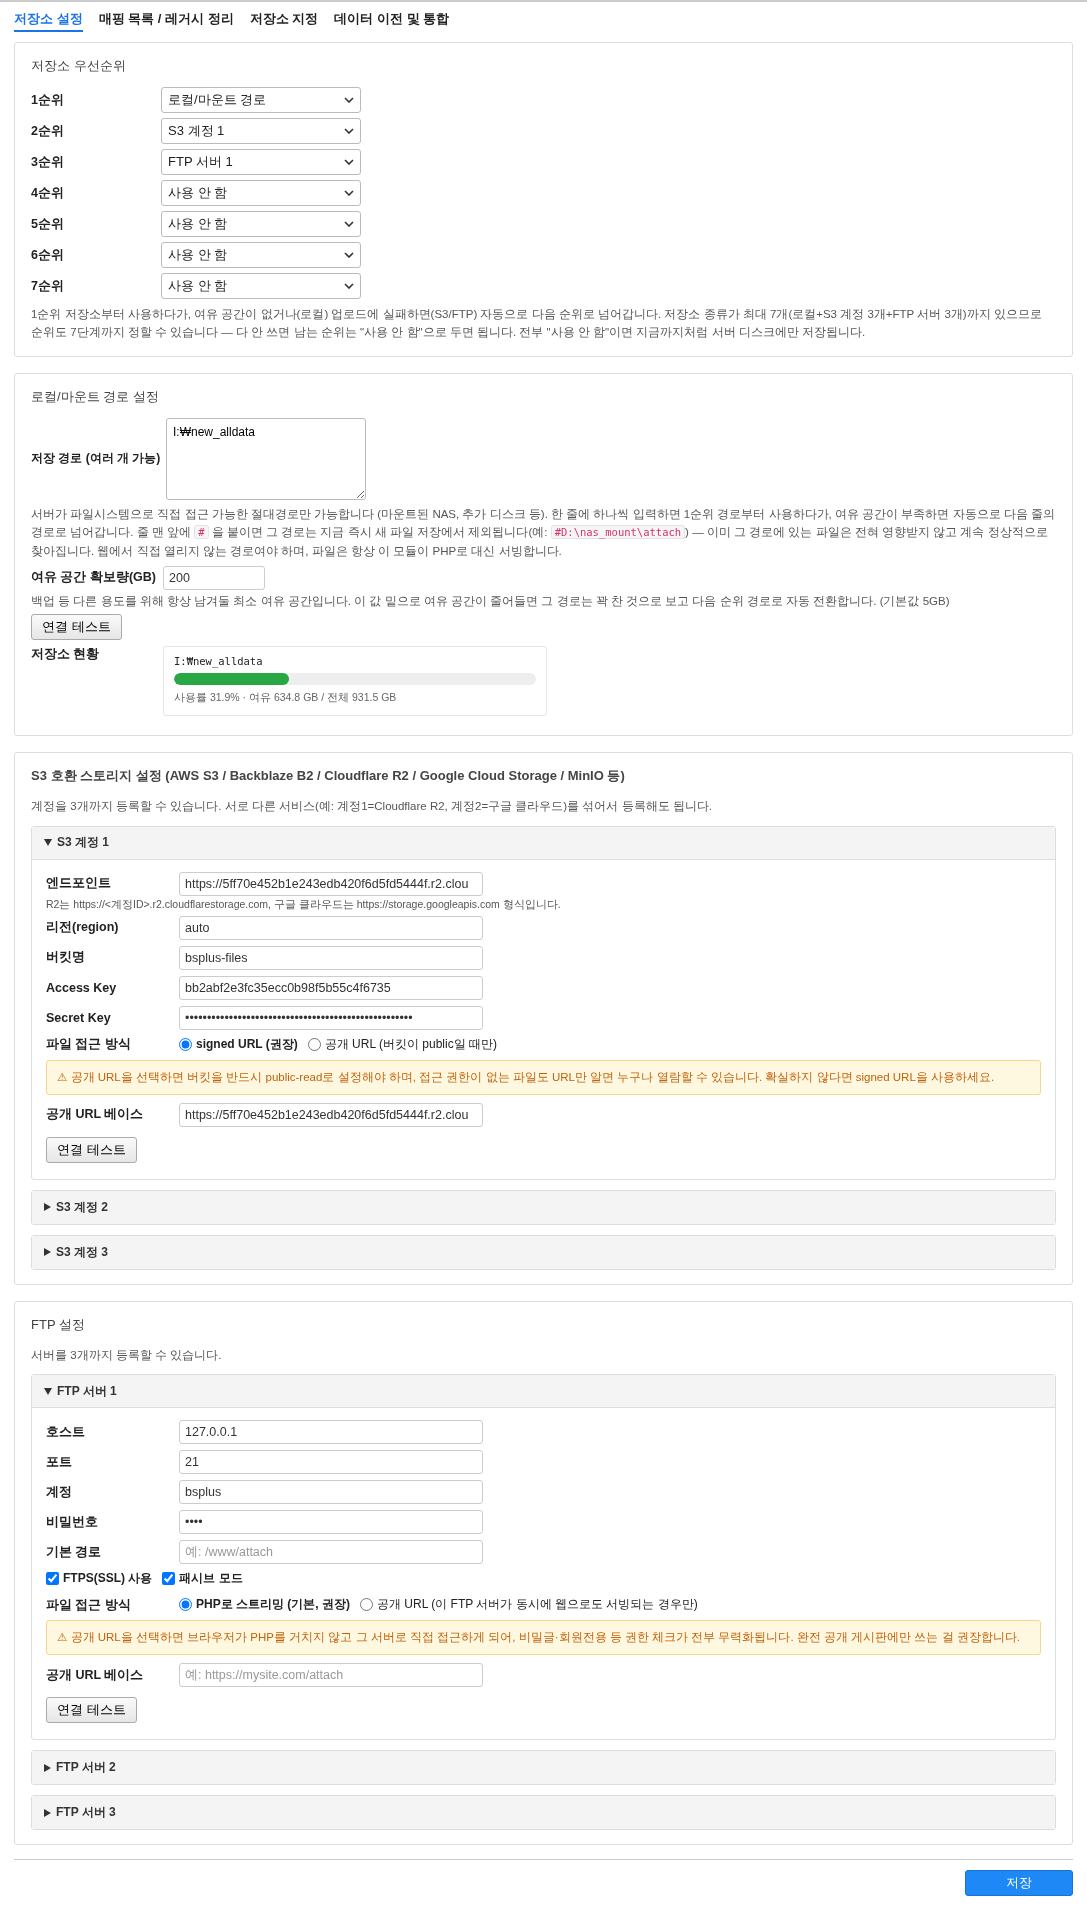 This screenshot has height=1920, width=1087. Describe the element at coordinates (331, 1522) in the screenshot. I see `input-field: ••••` at that location.